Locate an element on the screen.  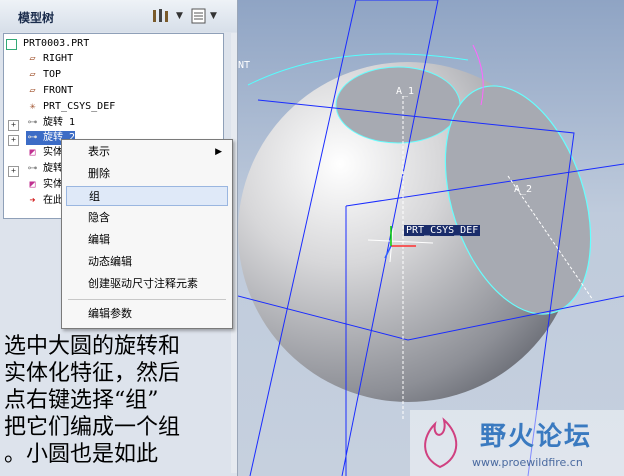
part-icon is located at coordinates (11, 44).